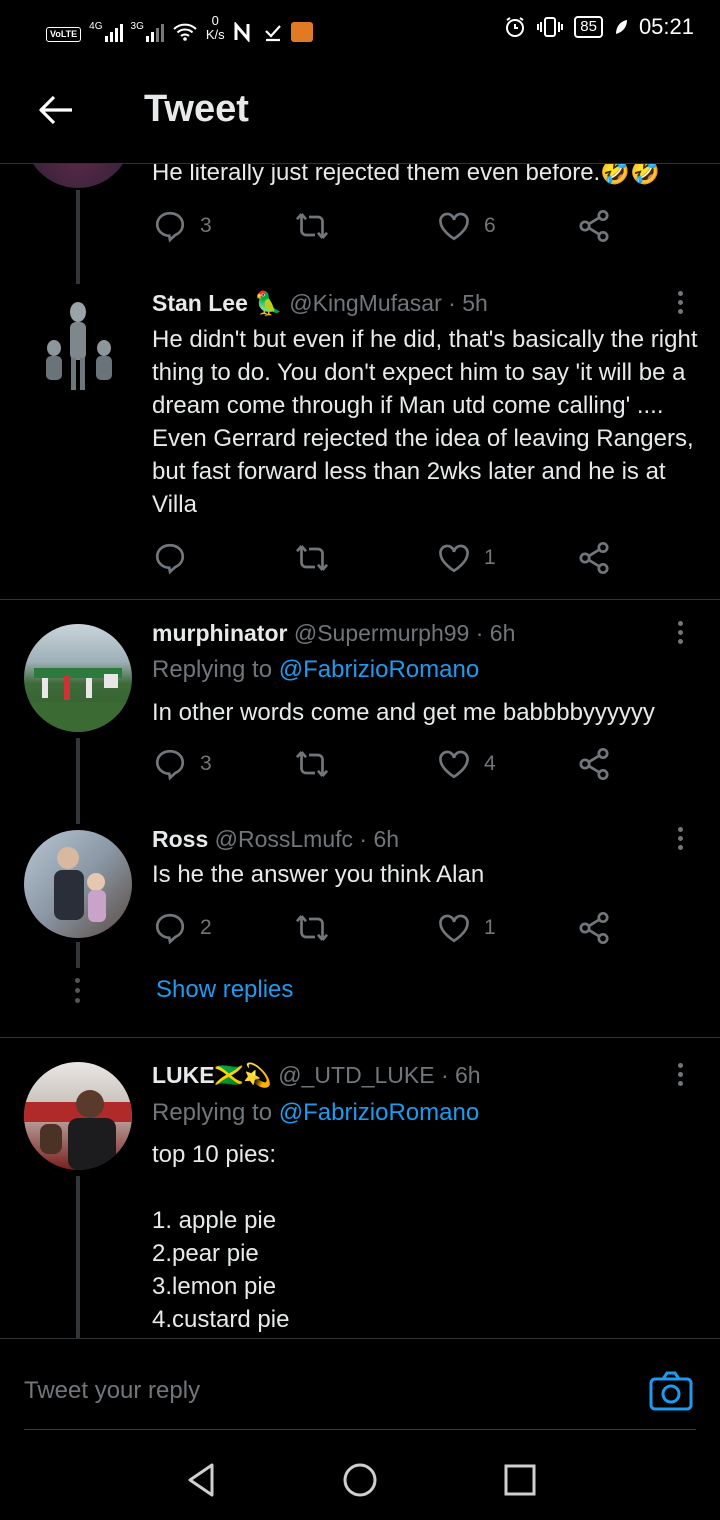 The image size is (720, 1520). Describe the element at coordinates (490, 763) in the screenshot. I see `like-count: 4` at that location.